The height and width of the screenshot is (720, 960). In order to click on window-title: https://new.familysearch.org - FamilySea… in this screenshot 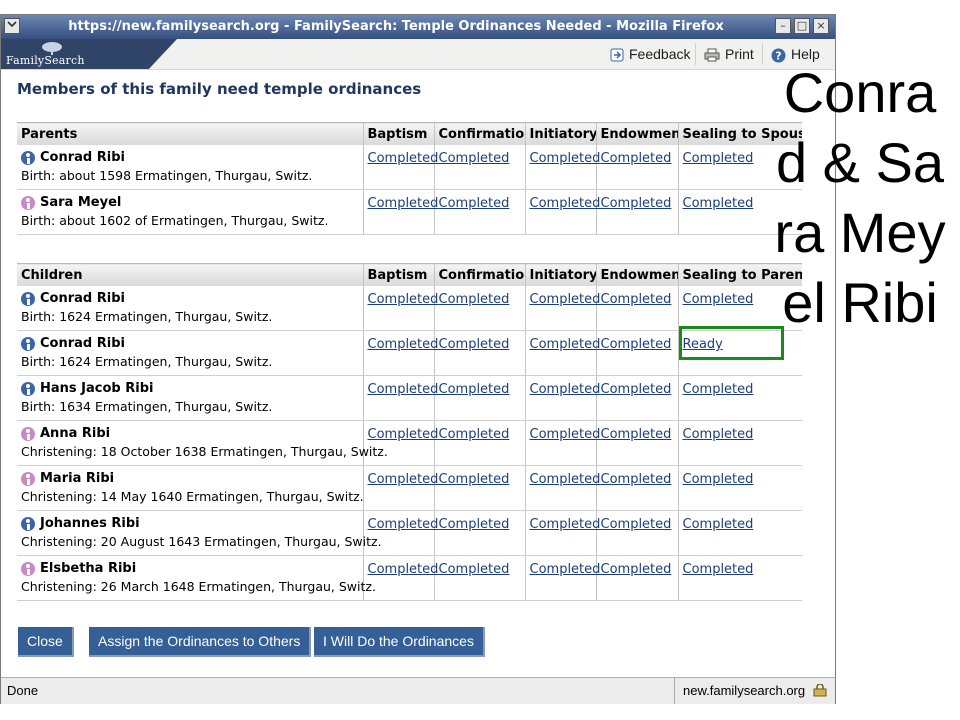, I will do `click(396, 26)`.